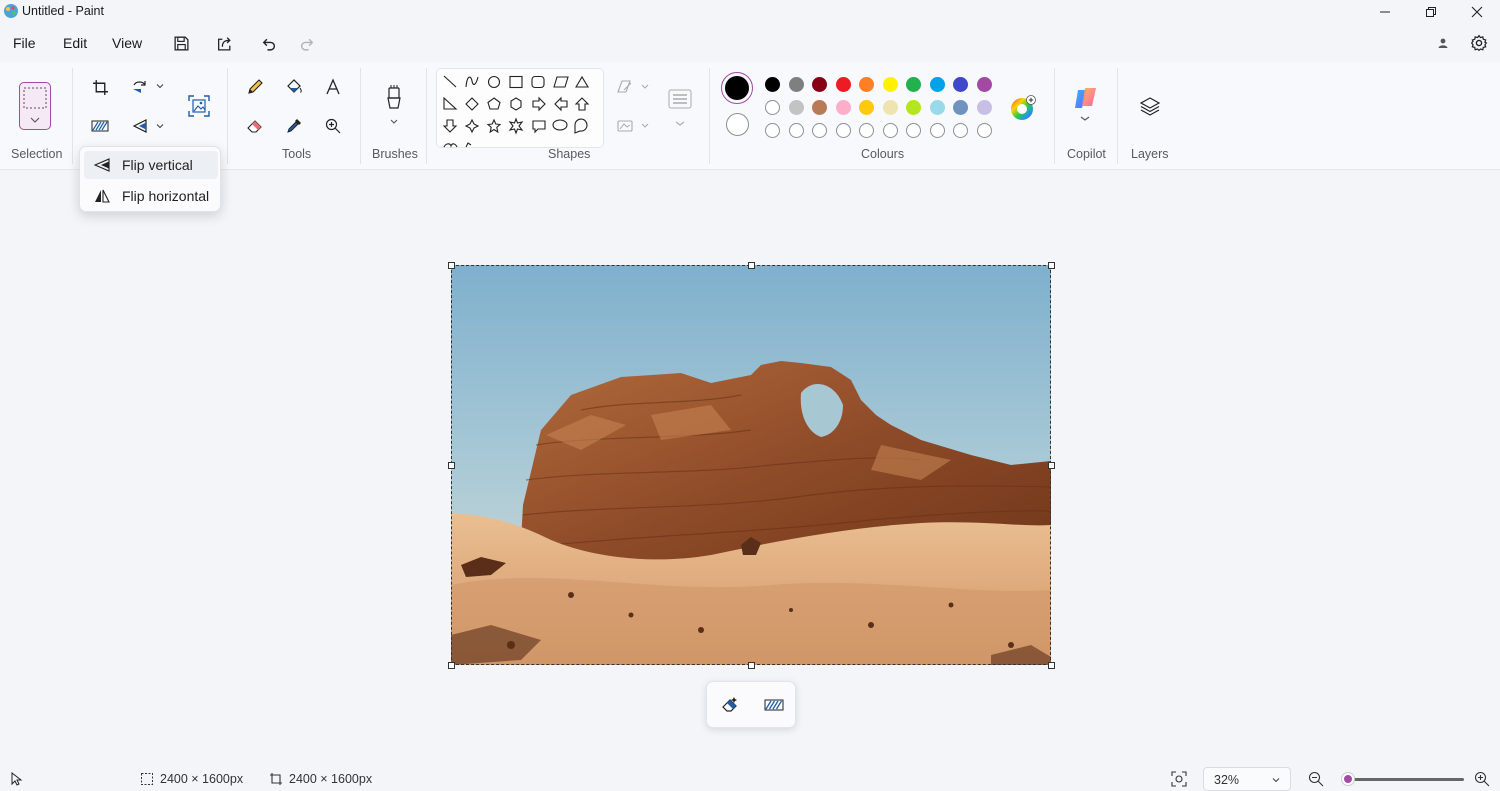 Image resolution: width=1500 pixels, height=791 pixels. Describe the element at coordinates (1179, 779) in the screenshot. I see `fit-to-window-button` at that location.